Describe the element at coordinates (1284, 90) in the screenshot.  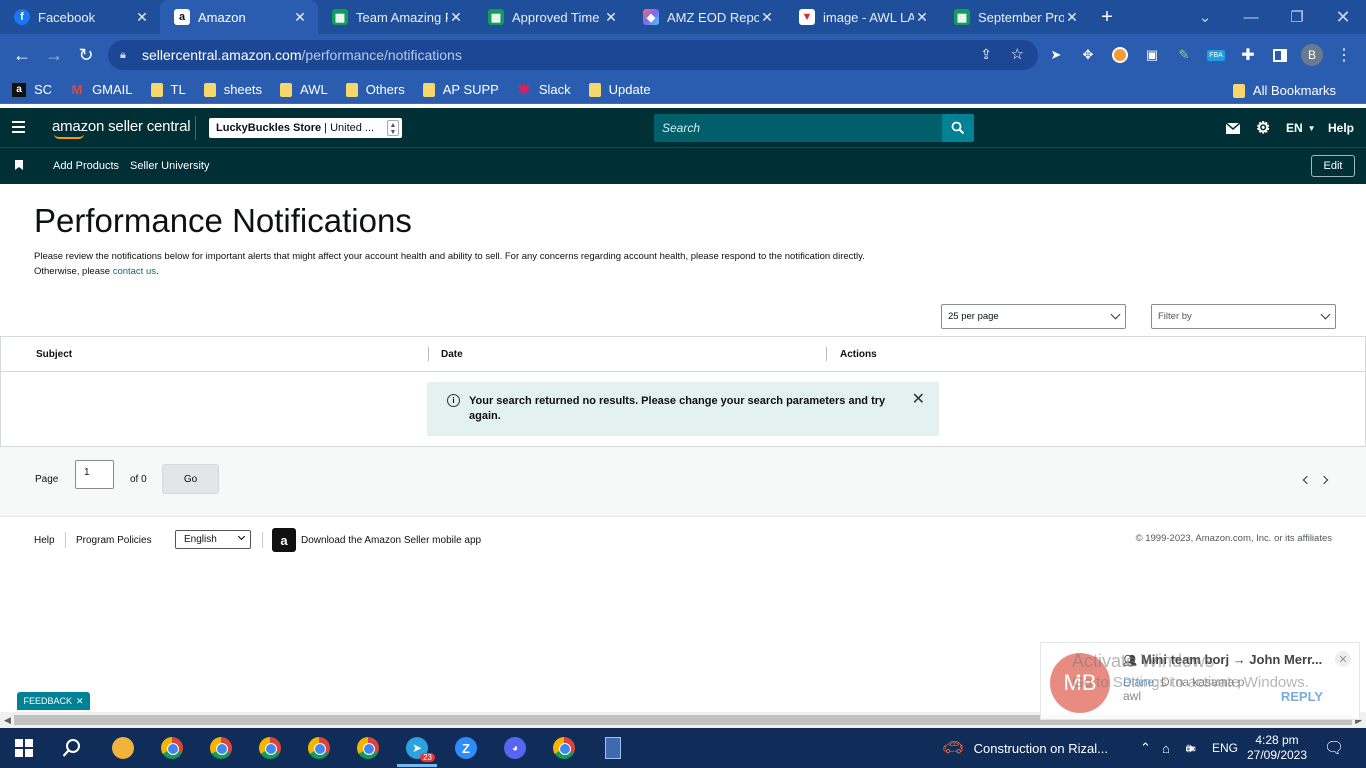
I see `all-bookmarks: All Bookmarks` at that location.